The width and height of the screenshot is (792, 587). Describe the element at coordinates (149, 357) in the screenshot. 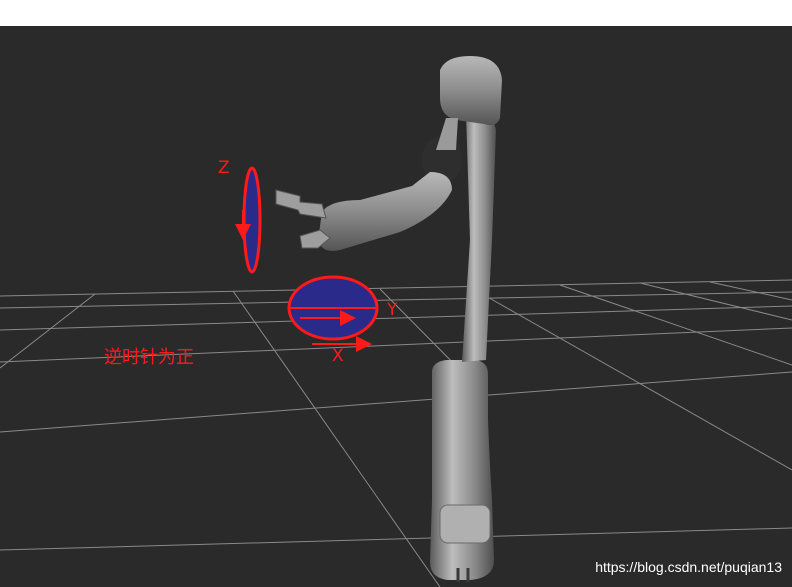

I see `rotation-caption: 逆时针为正` at that location.